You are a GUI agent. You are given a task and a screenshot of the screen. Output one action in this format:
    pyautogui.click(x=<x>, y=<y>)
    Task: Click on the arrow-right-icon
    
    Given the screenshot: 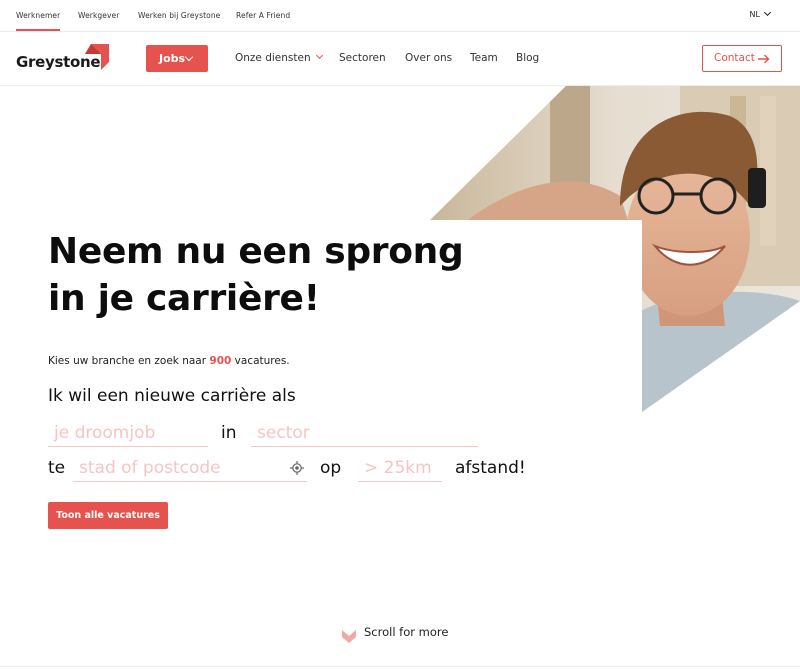 What is the action you would take?
    pyautogui.click(x=764, y=59)
    